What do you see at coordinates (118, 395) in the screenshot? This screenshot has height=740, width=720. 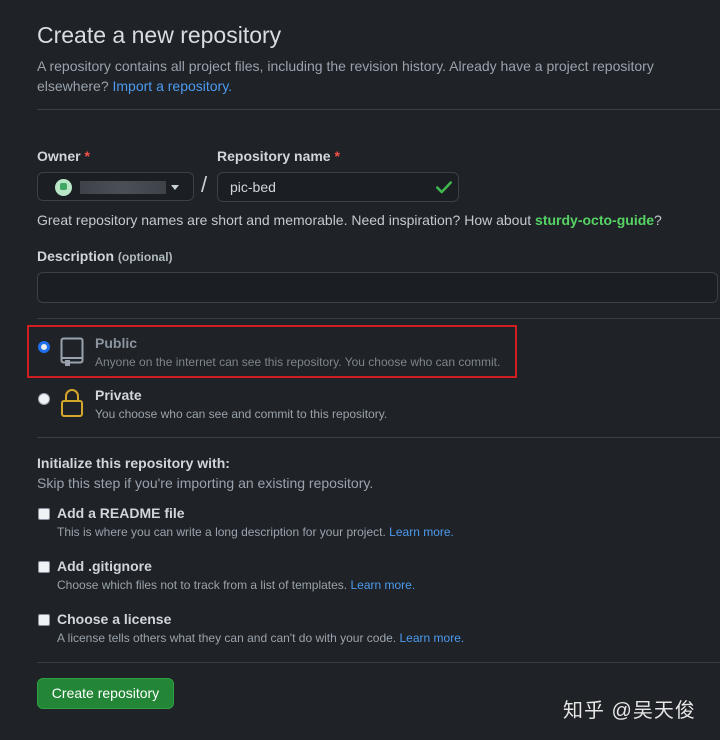 I see `private-option-title: Private` at bounding box center [118, 395].